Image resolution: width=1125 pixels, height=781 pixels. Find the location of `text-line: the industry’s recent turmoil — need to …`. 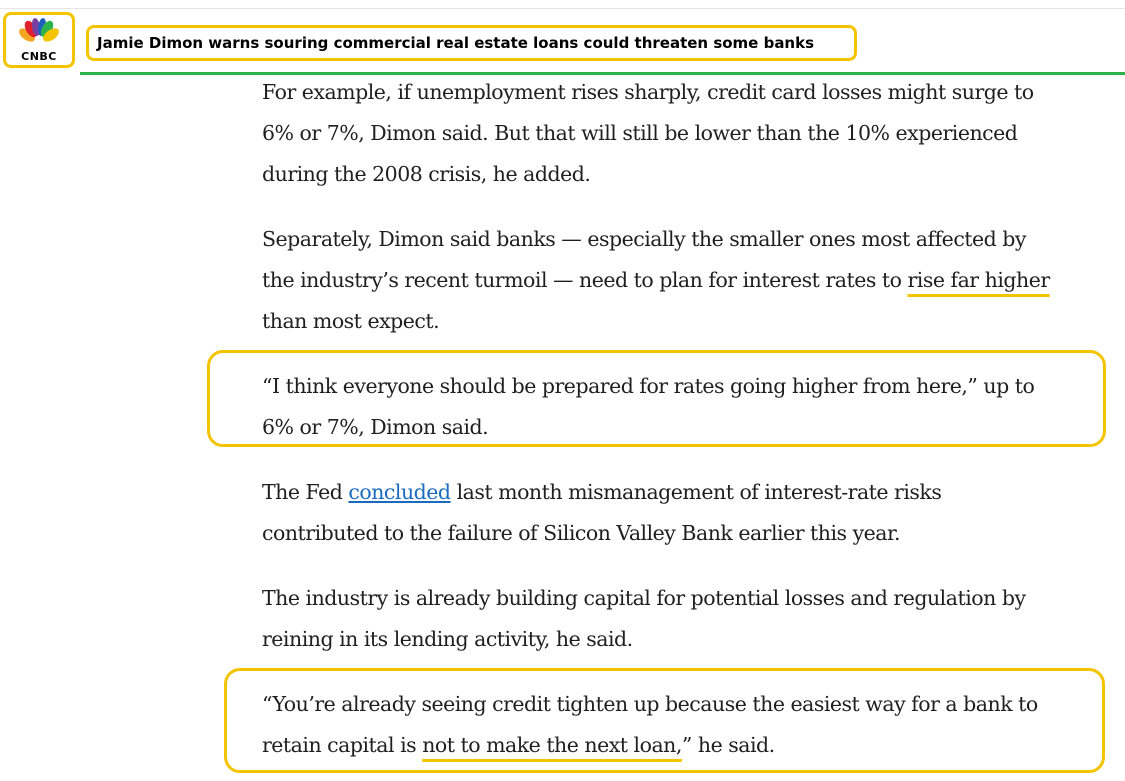

text-line: the industry’s recent turmoil — need to … is located at coordinates (677, 280).